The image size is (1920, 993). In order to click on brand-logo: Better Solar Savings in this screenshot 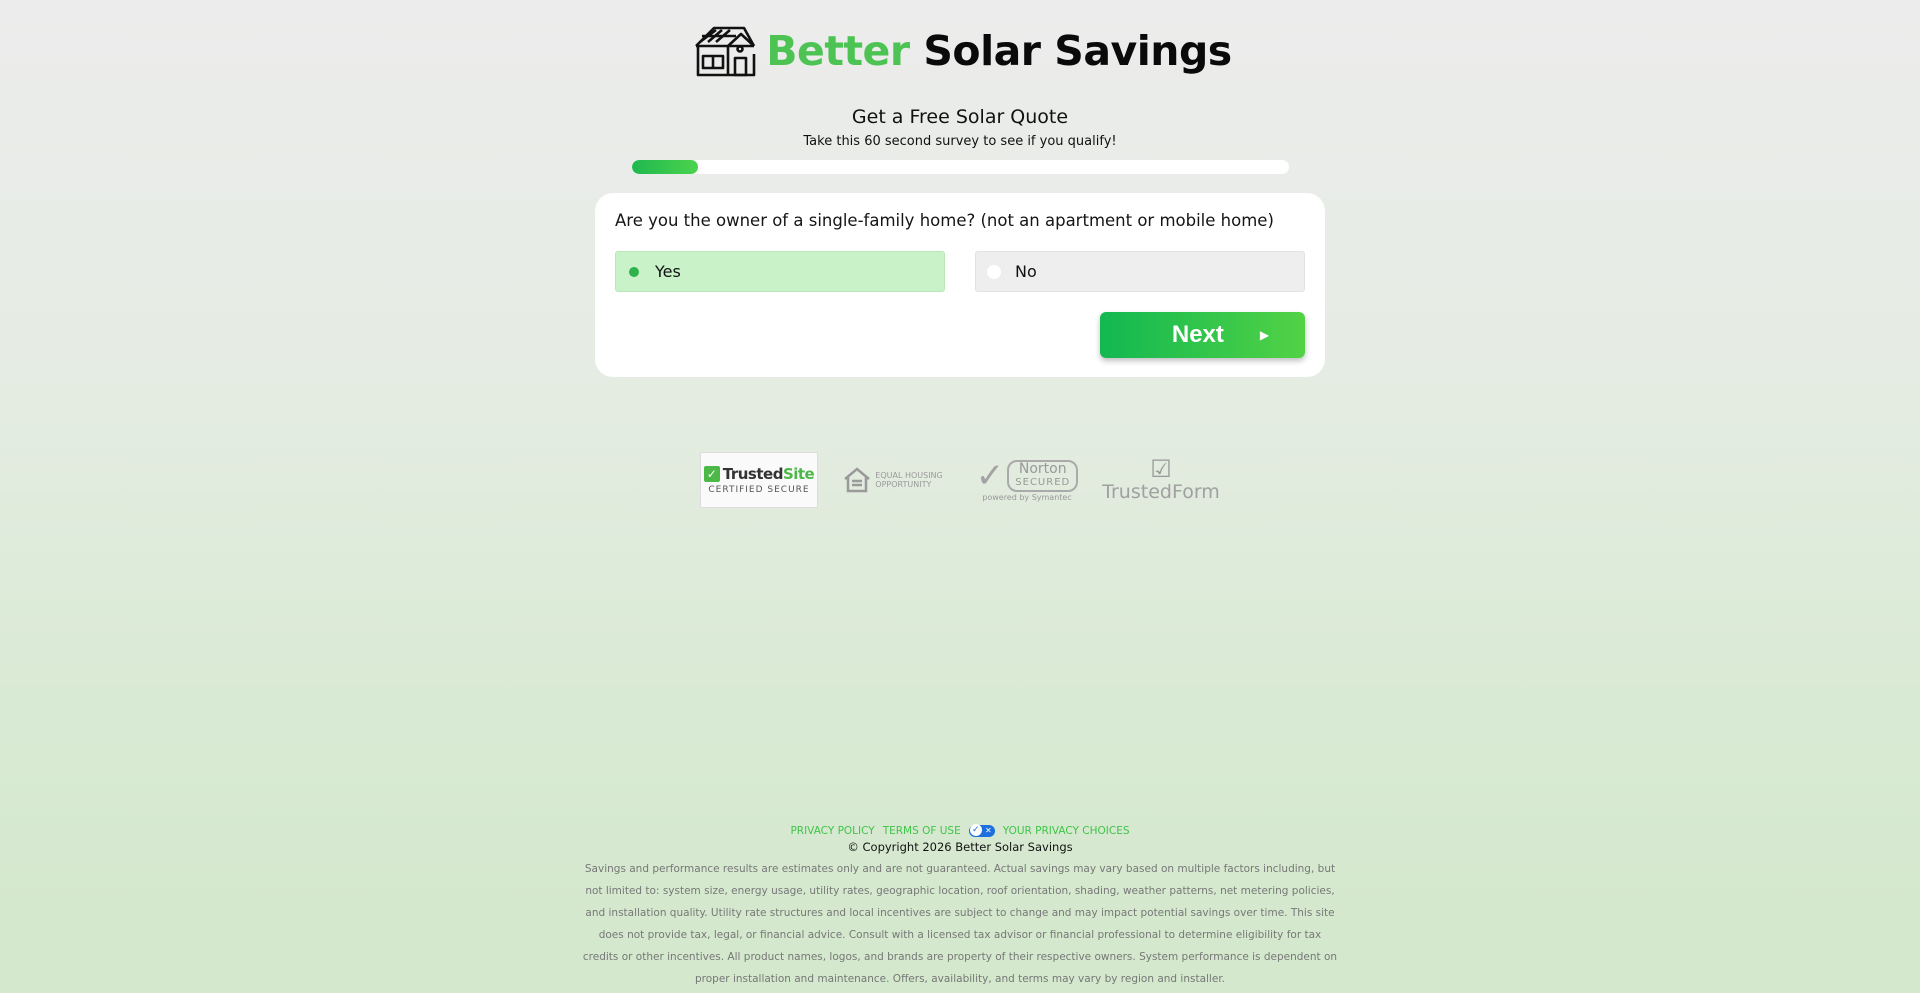, I will do `click(960, 51)`.